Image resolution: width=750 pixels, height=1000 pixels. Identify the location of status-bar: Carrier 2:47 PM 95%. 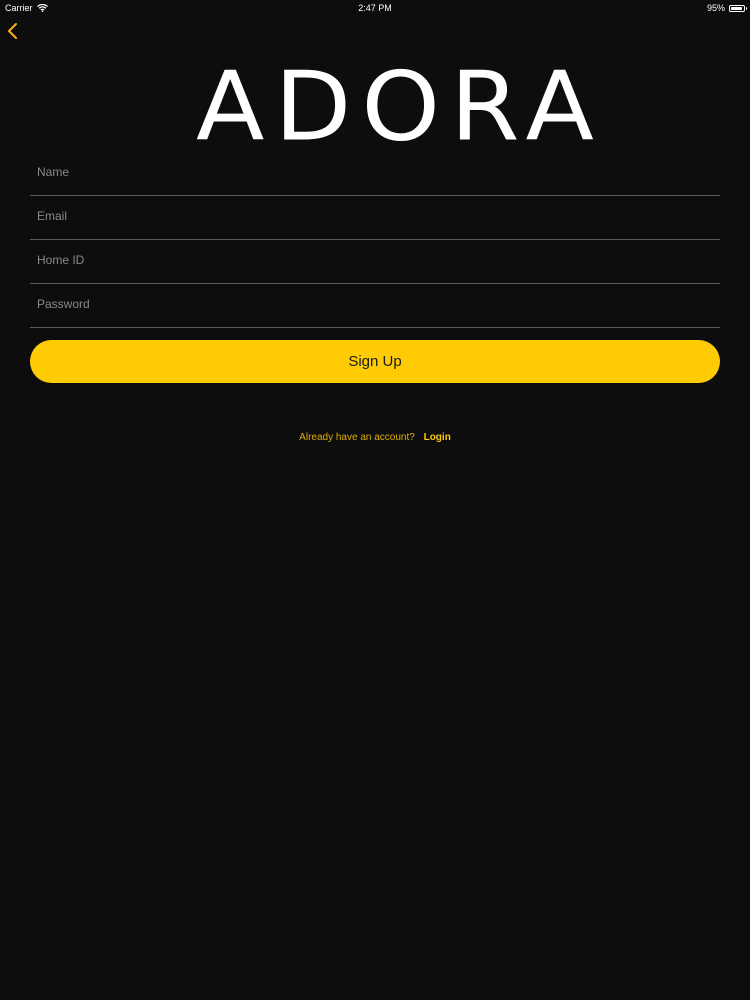
(375, 8).